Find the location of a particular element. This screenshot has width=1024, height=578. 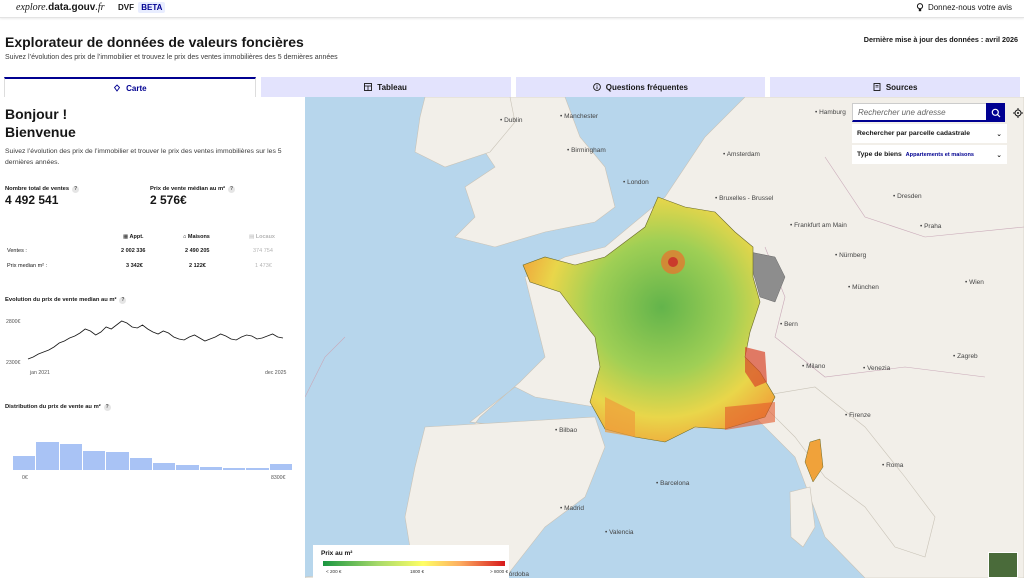

distribution-title: Distribution du prix de vente au m²? is located at coordinates (58, 407).